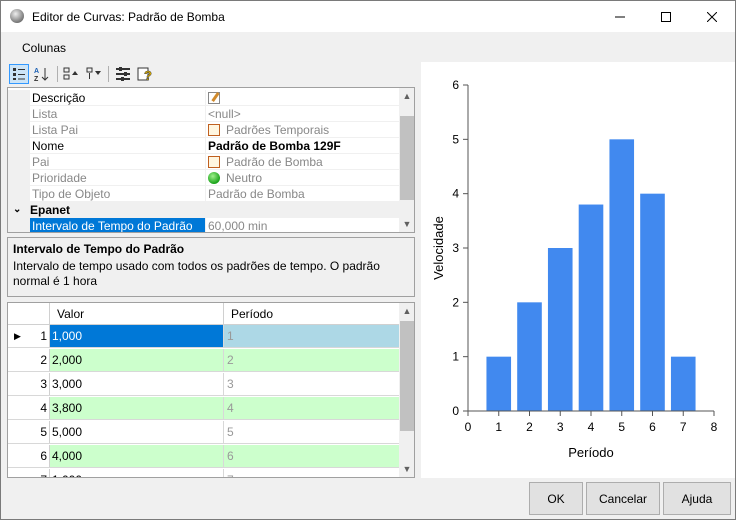  Describe the element at coordinates (312, 408) in the screenshot. I see `cell-periodo: 4` at that location.